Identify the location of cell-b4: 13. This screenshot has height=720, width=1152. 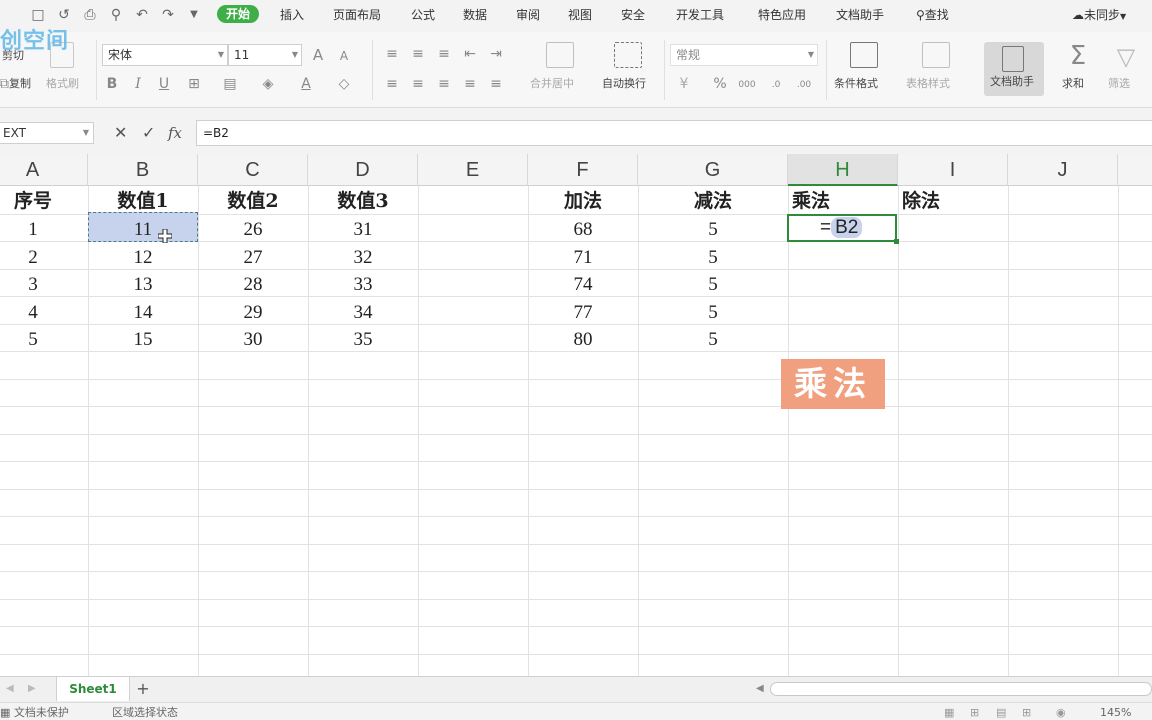
(143, 284).